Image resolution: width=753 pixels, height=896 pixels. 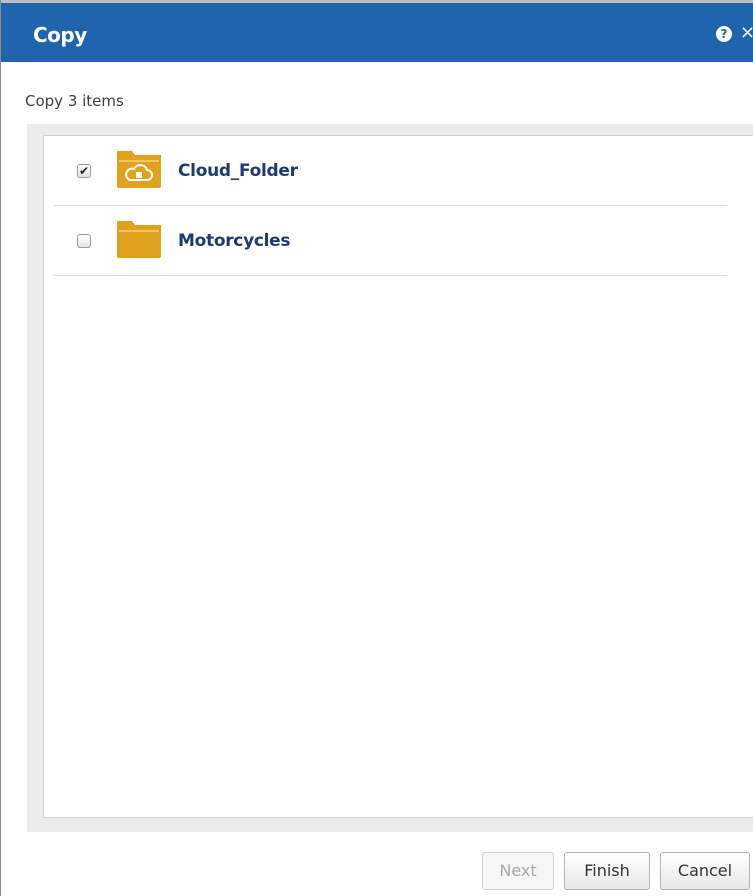 I want to click on dialog-titlebar: Copy ? ×, so click(x=377, y=31).